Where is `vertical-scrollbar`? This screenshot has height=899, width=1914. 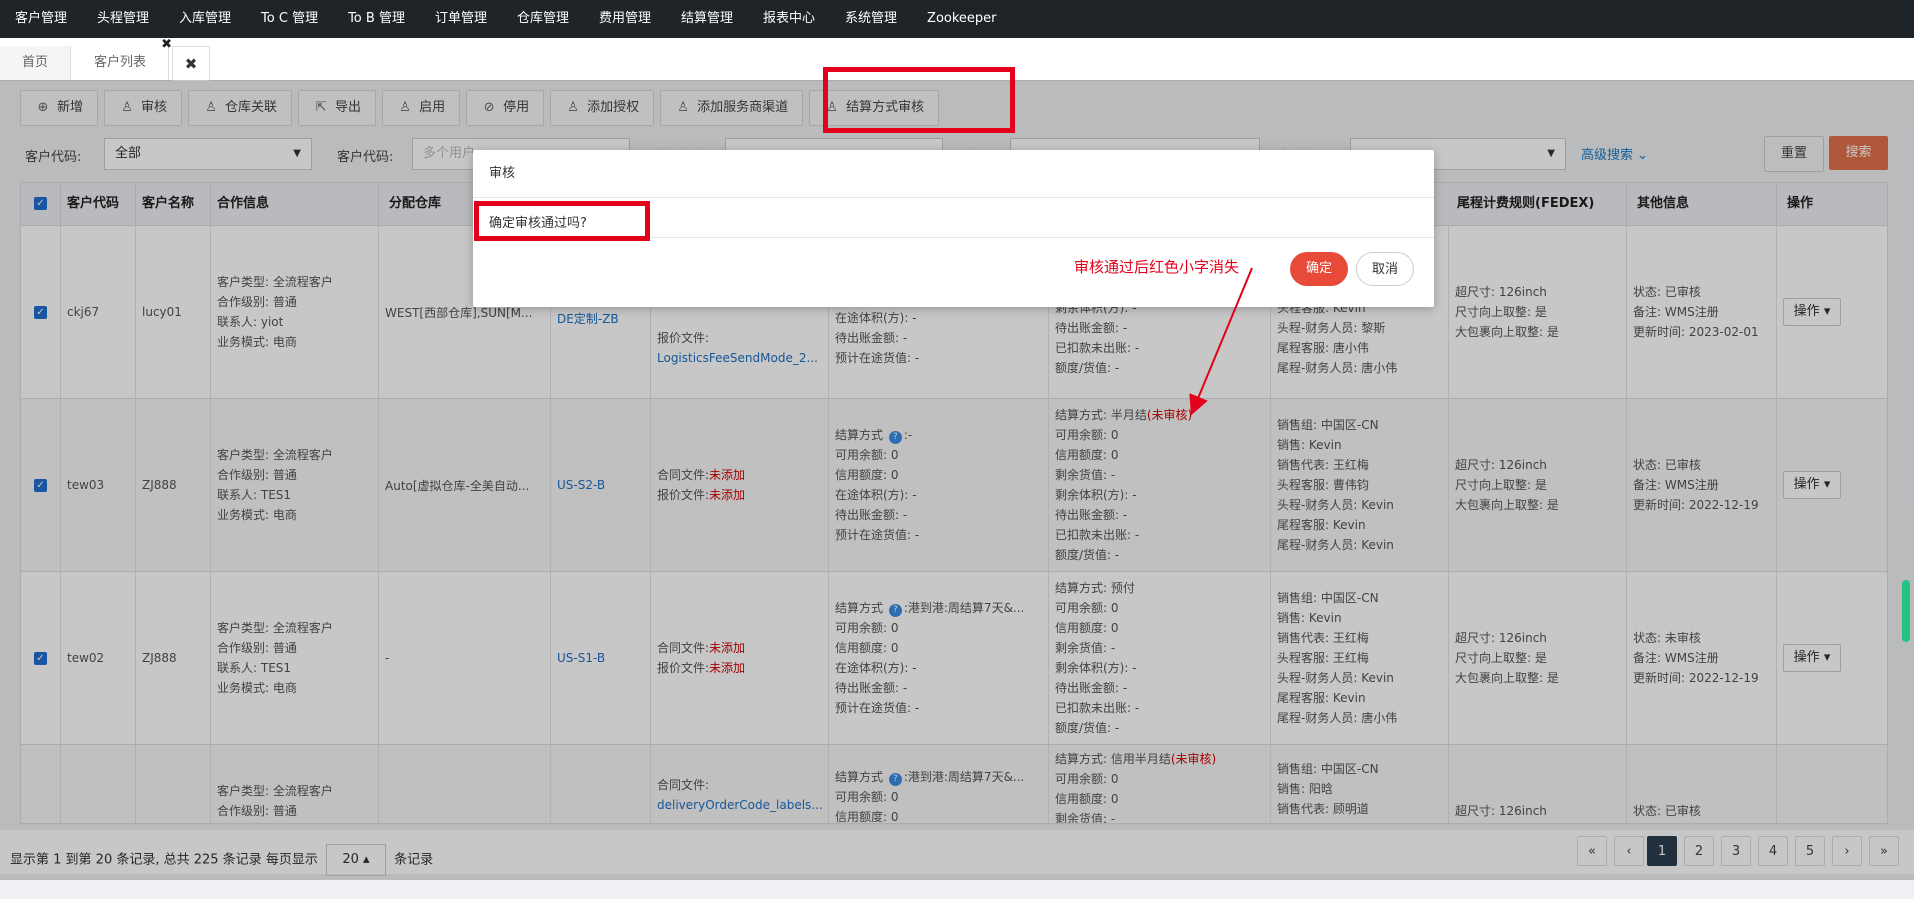
vertical-scrollbar is located at coordinates (1906, 611).